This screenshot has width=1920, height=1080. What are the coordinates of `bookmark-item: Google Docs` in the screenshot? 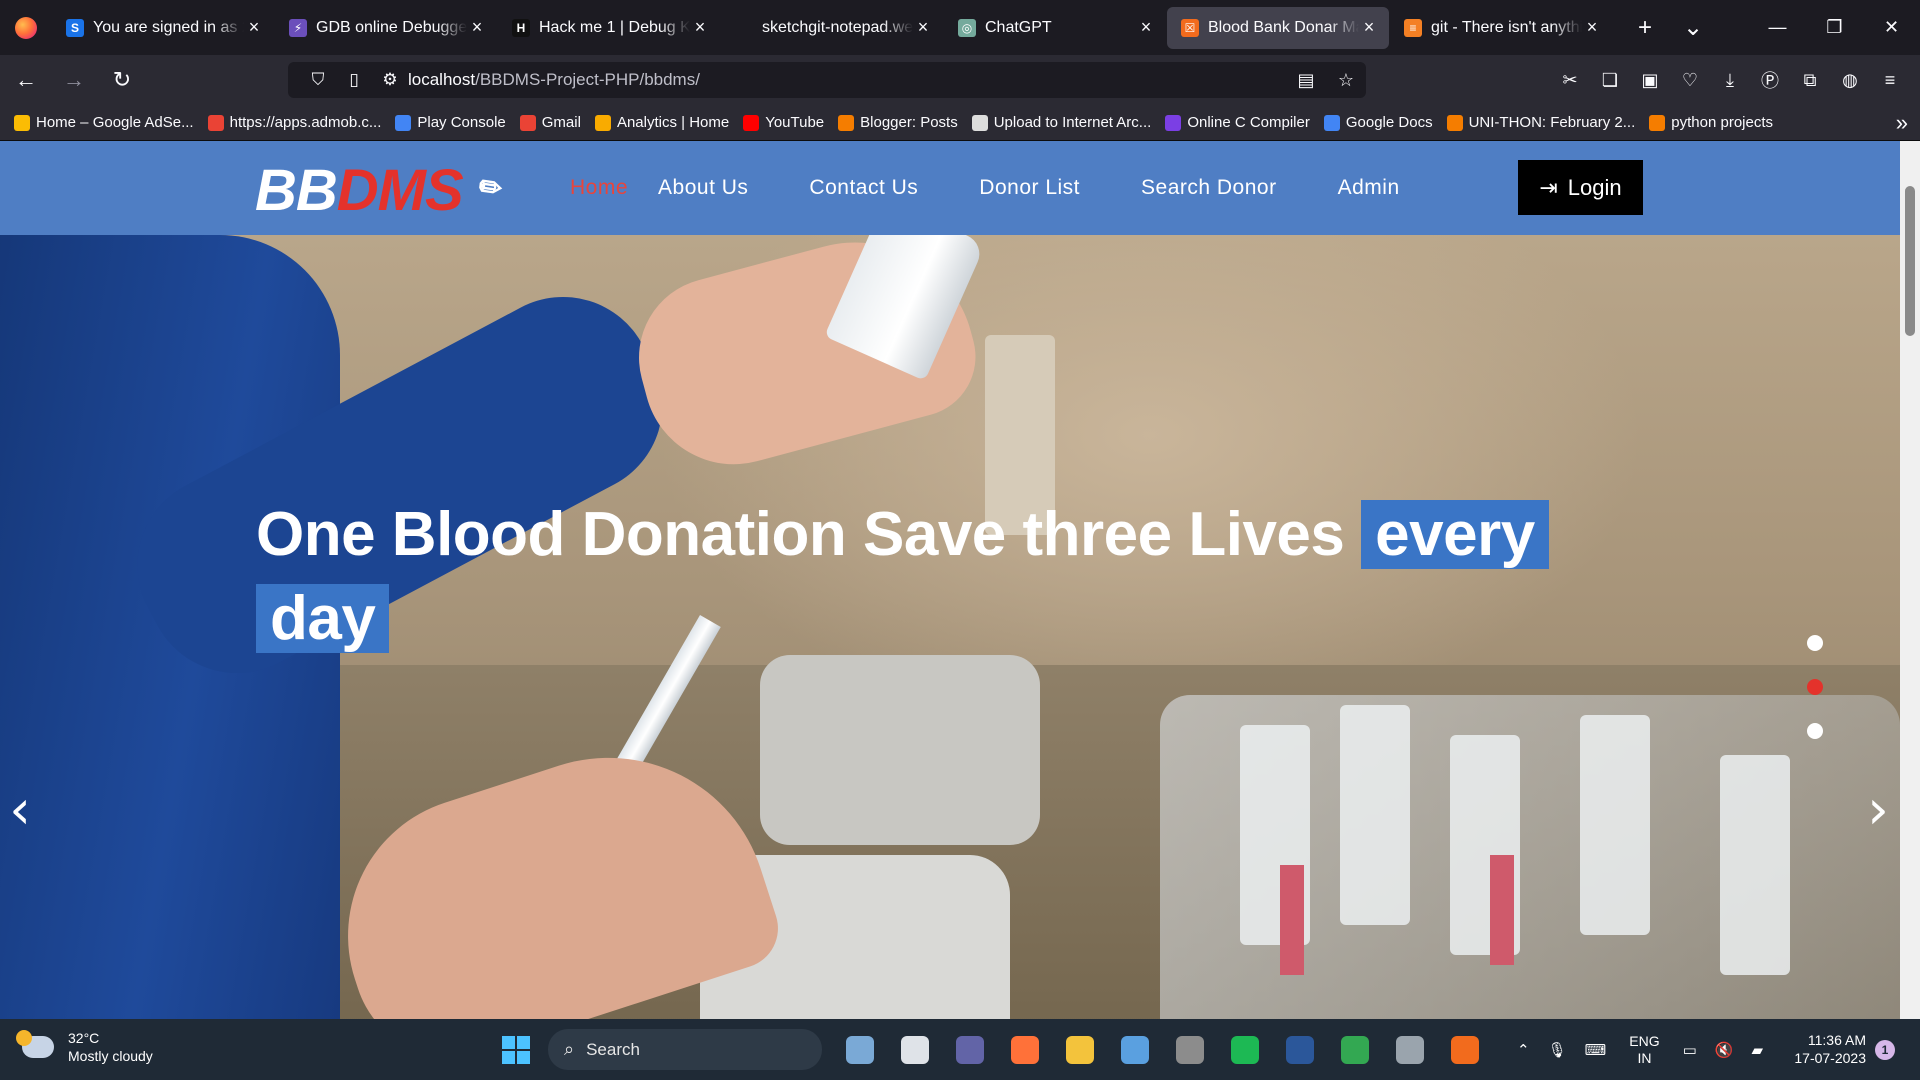 It's located at (1378, 122).